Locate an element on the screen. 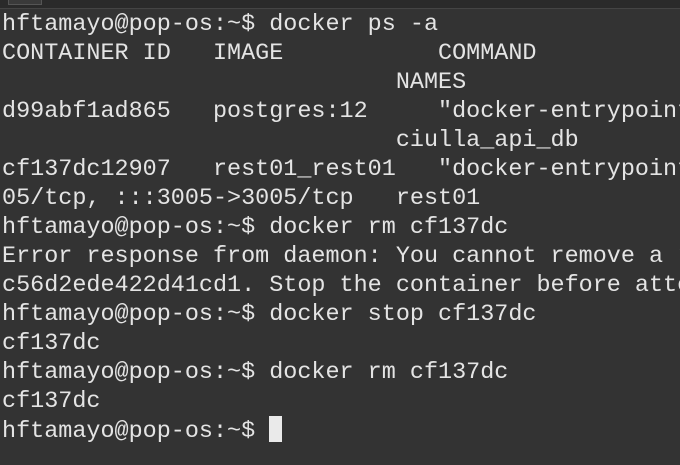 This screenshot has width=680, height=465. prompt: hftamayo@pop-os:~$ is located at coordinates (136, 431).